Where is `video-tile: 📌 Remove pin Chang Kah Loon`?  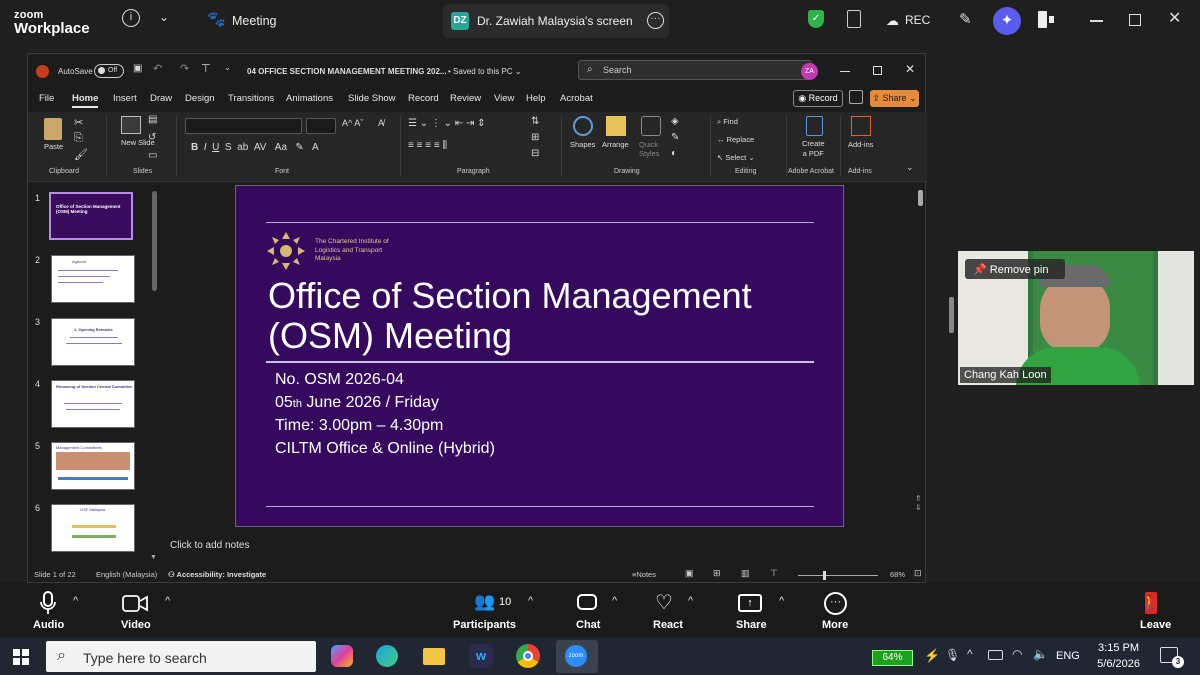
video-tile: 📌 Remove pin Chang Kah Loon is located at coordinates (1076, 318).